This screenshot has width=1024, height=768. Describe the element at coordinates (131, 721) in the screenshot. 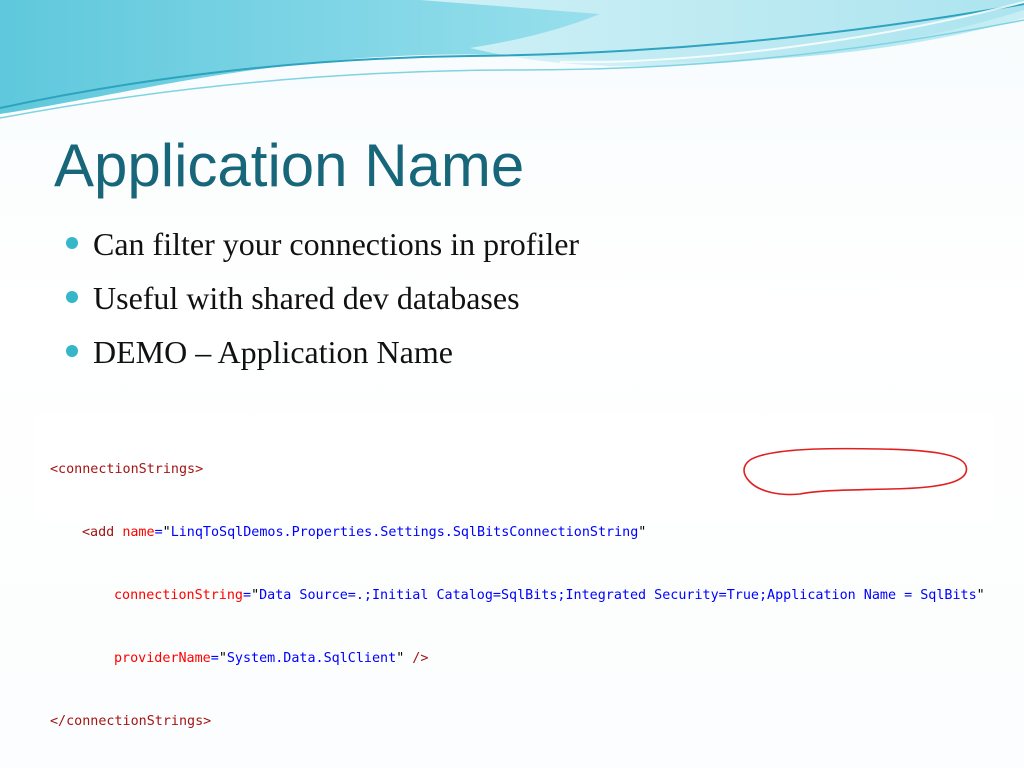

I see `code-tag: </connectionStrings>` at that location.